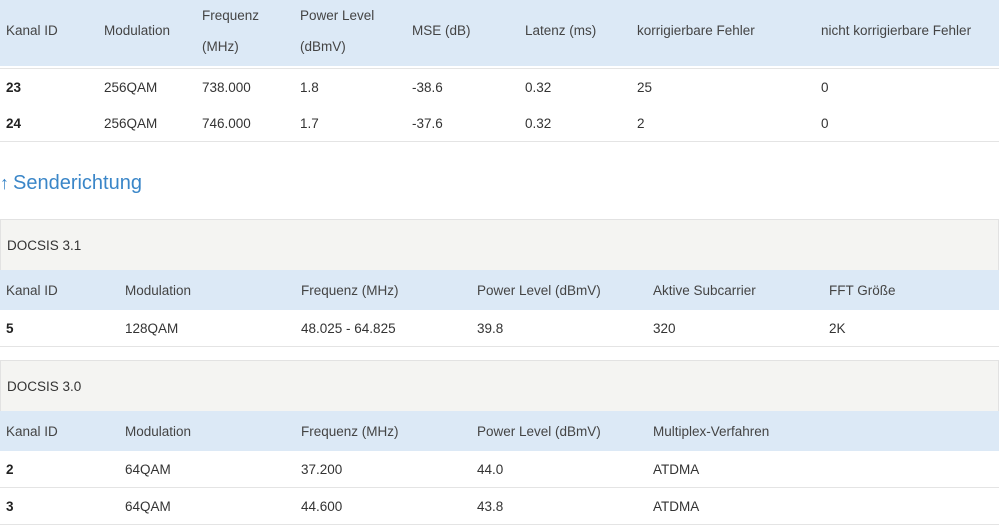 The height and width of the screenshot is (525, 999). Describe the element at coordinates (641, 123) in the screenshot. I see `cell-korrigierbare-fehler: 2` at that location.